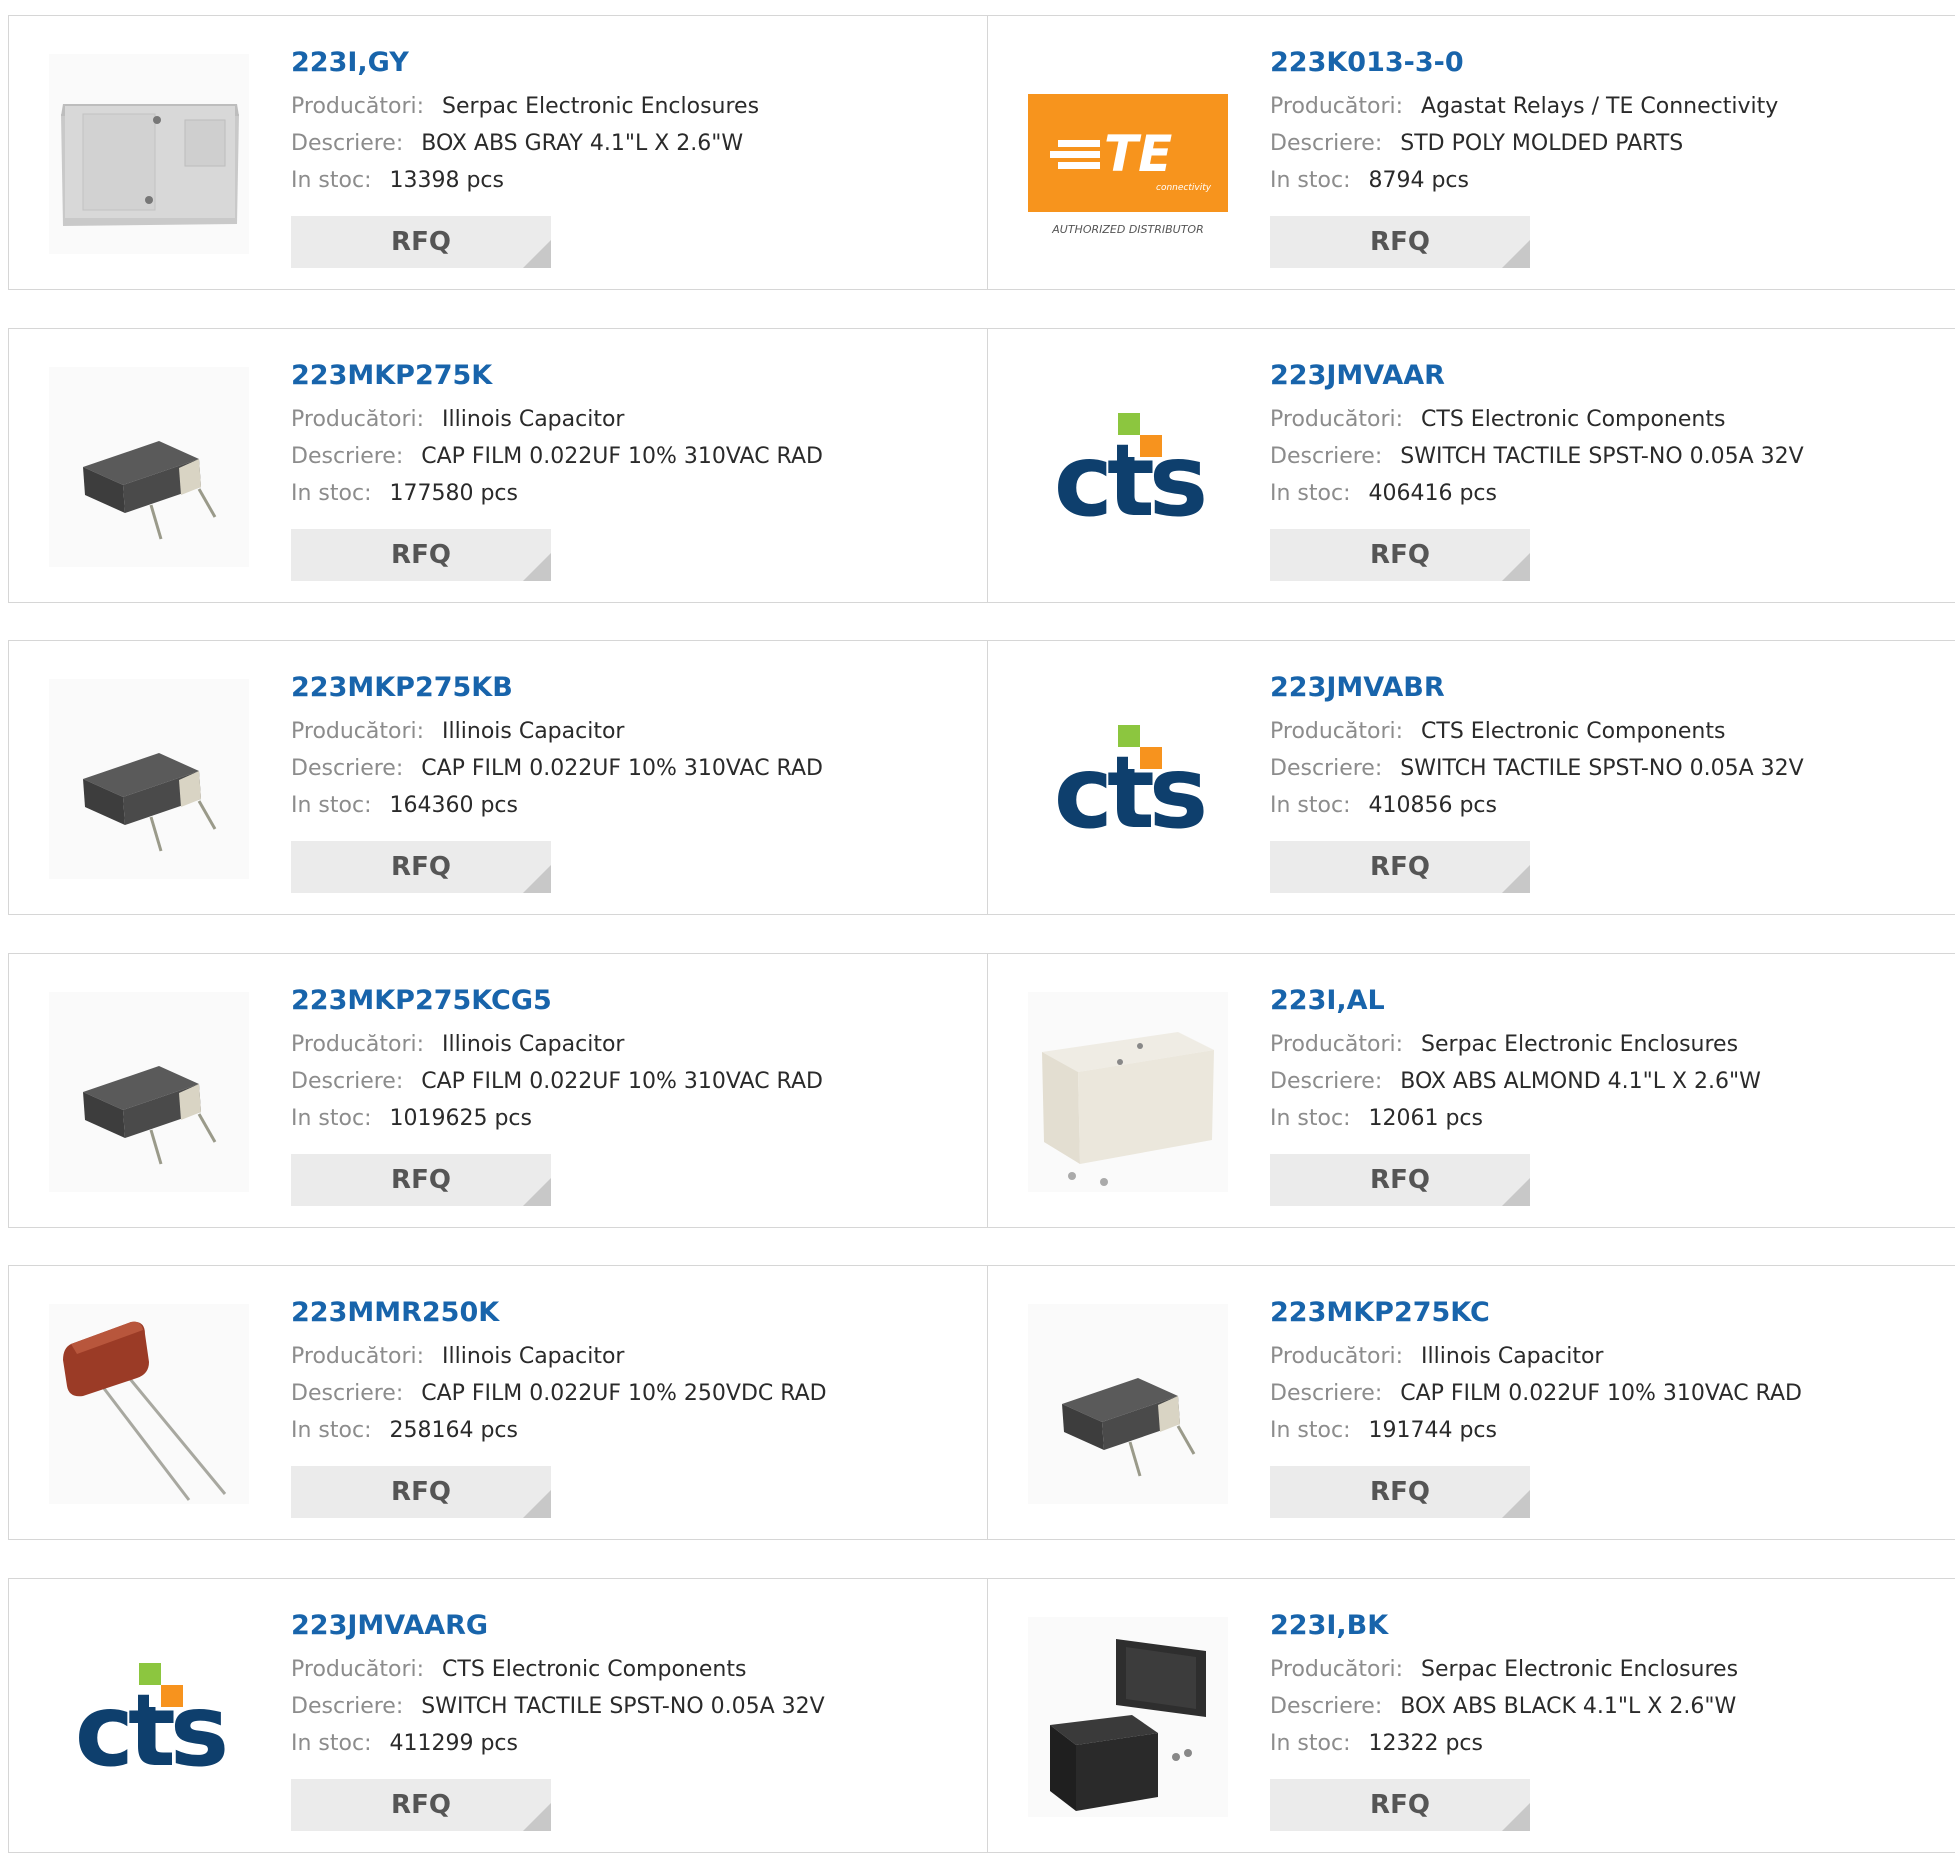 The width and height of the screenshot is (1955, 1853). I want to click on stock-value: 13398 pcs, so click(446, 180).